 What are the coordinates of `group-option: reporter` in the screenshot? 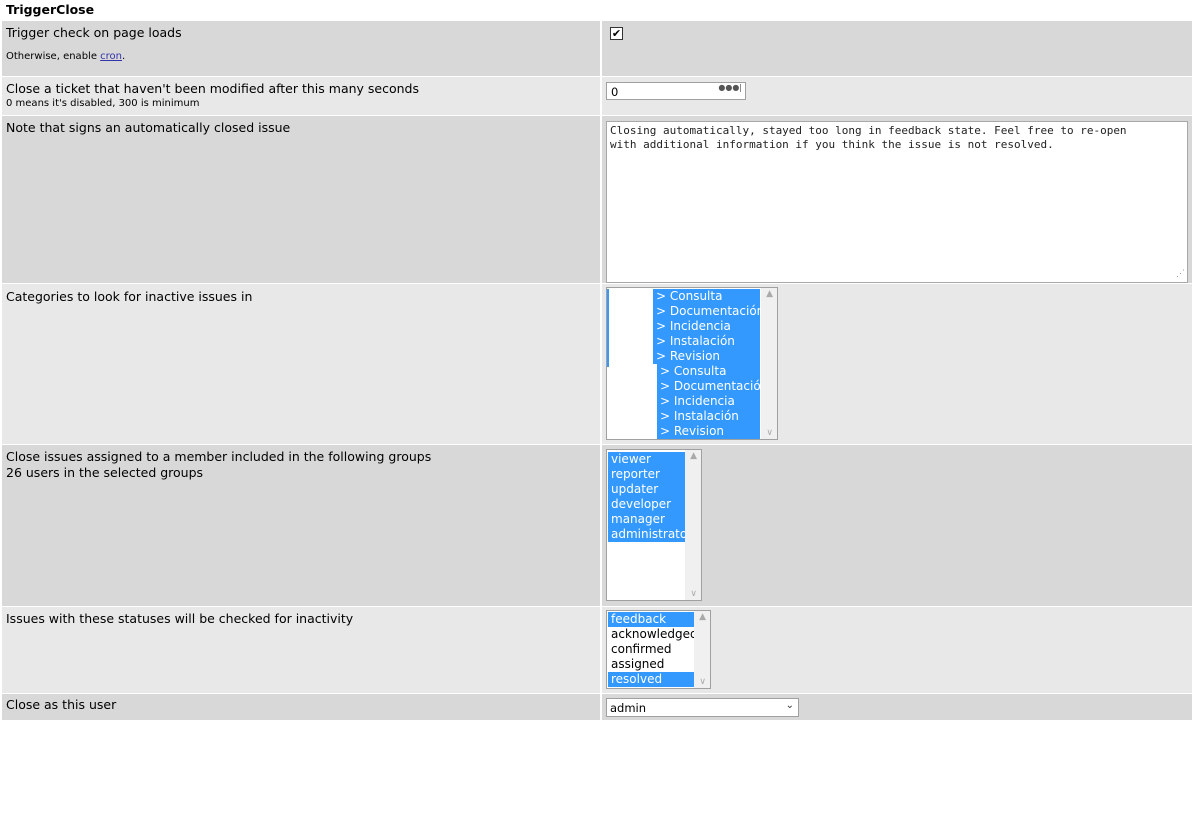 It's located at (646, 474).